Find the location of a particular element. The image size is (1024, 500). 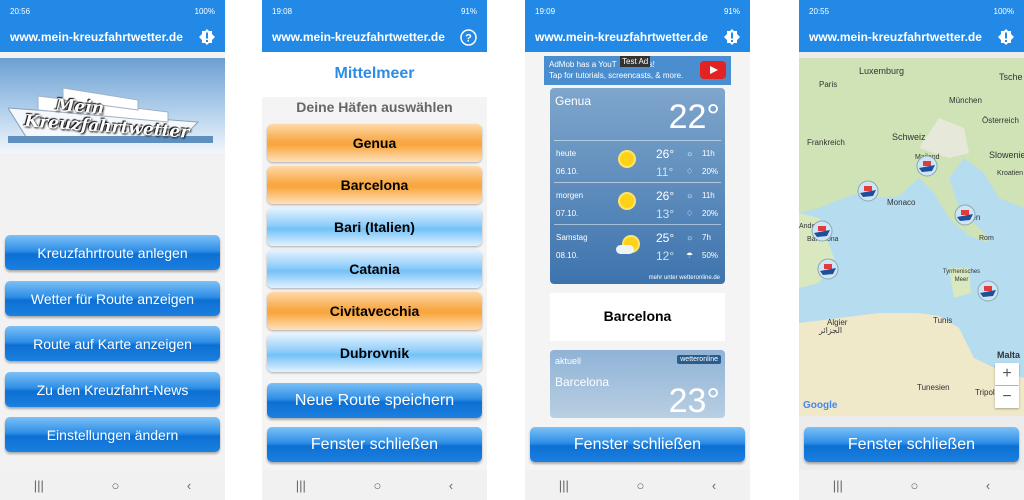

save-route-button: Neue Route speichern is located at coordinates (374, 400).